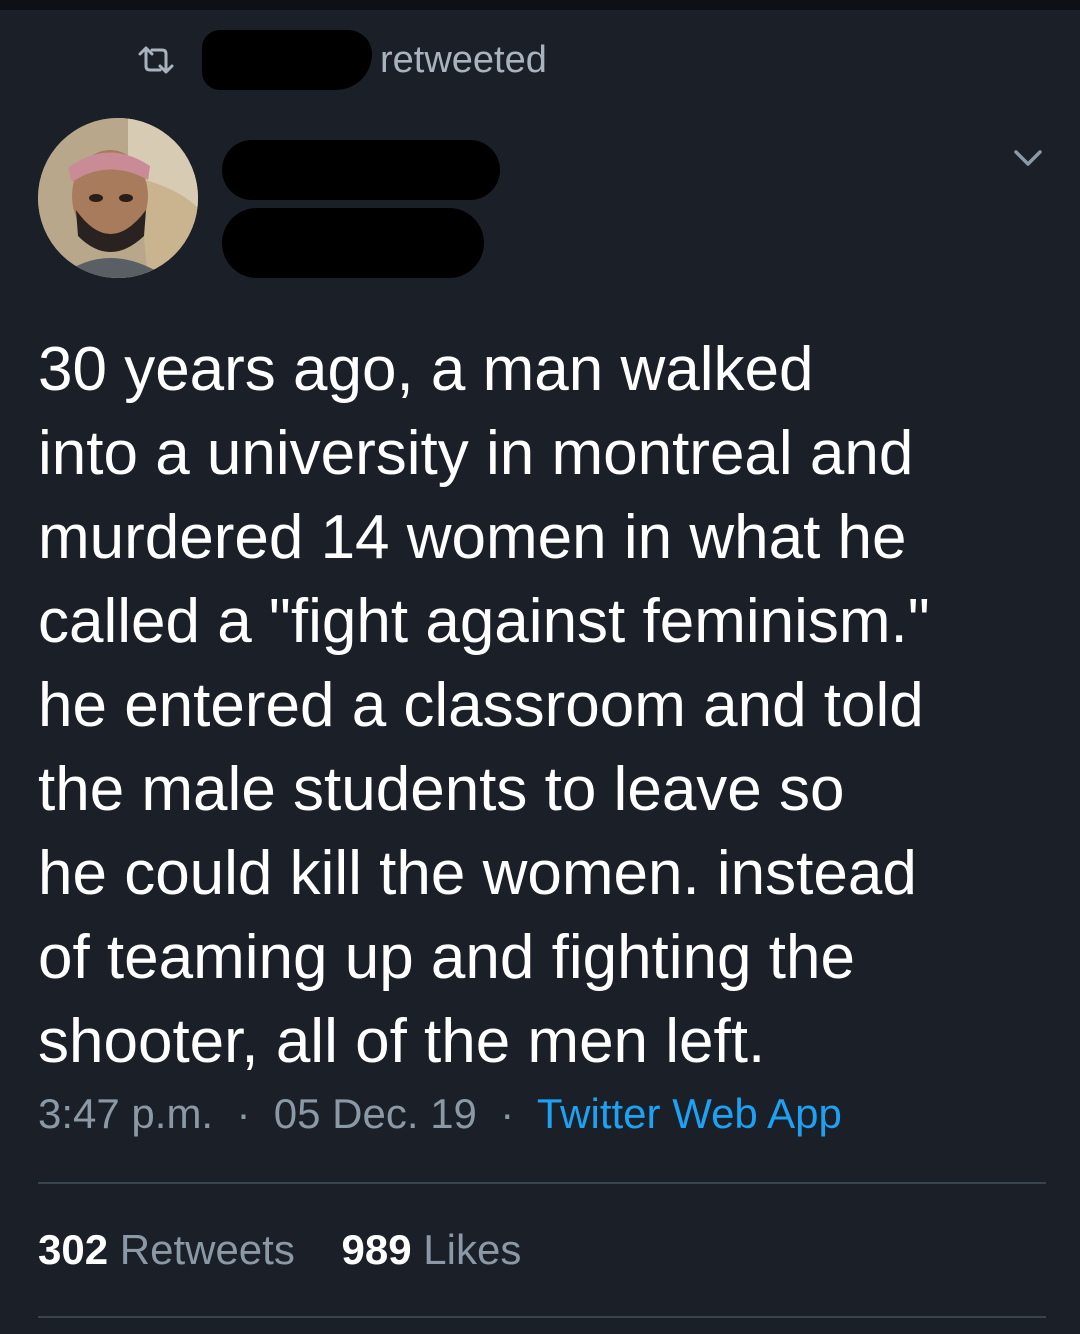 The image size is (1080, 1334). What do you see at coordinates (376, 1249) in the screenshot?
I see `likes-count: 989` at bounding box center [376, 1249].